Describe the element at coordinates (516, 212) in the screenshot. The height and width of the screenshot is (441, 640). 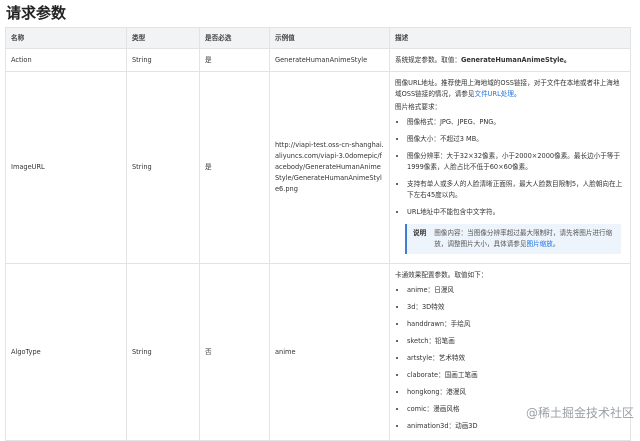
I see `list-item: URL地址中不能包含中文字符。` at that location.